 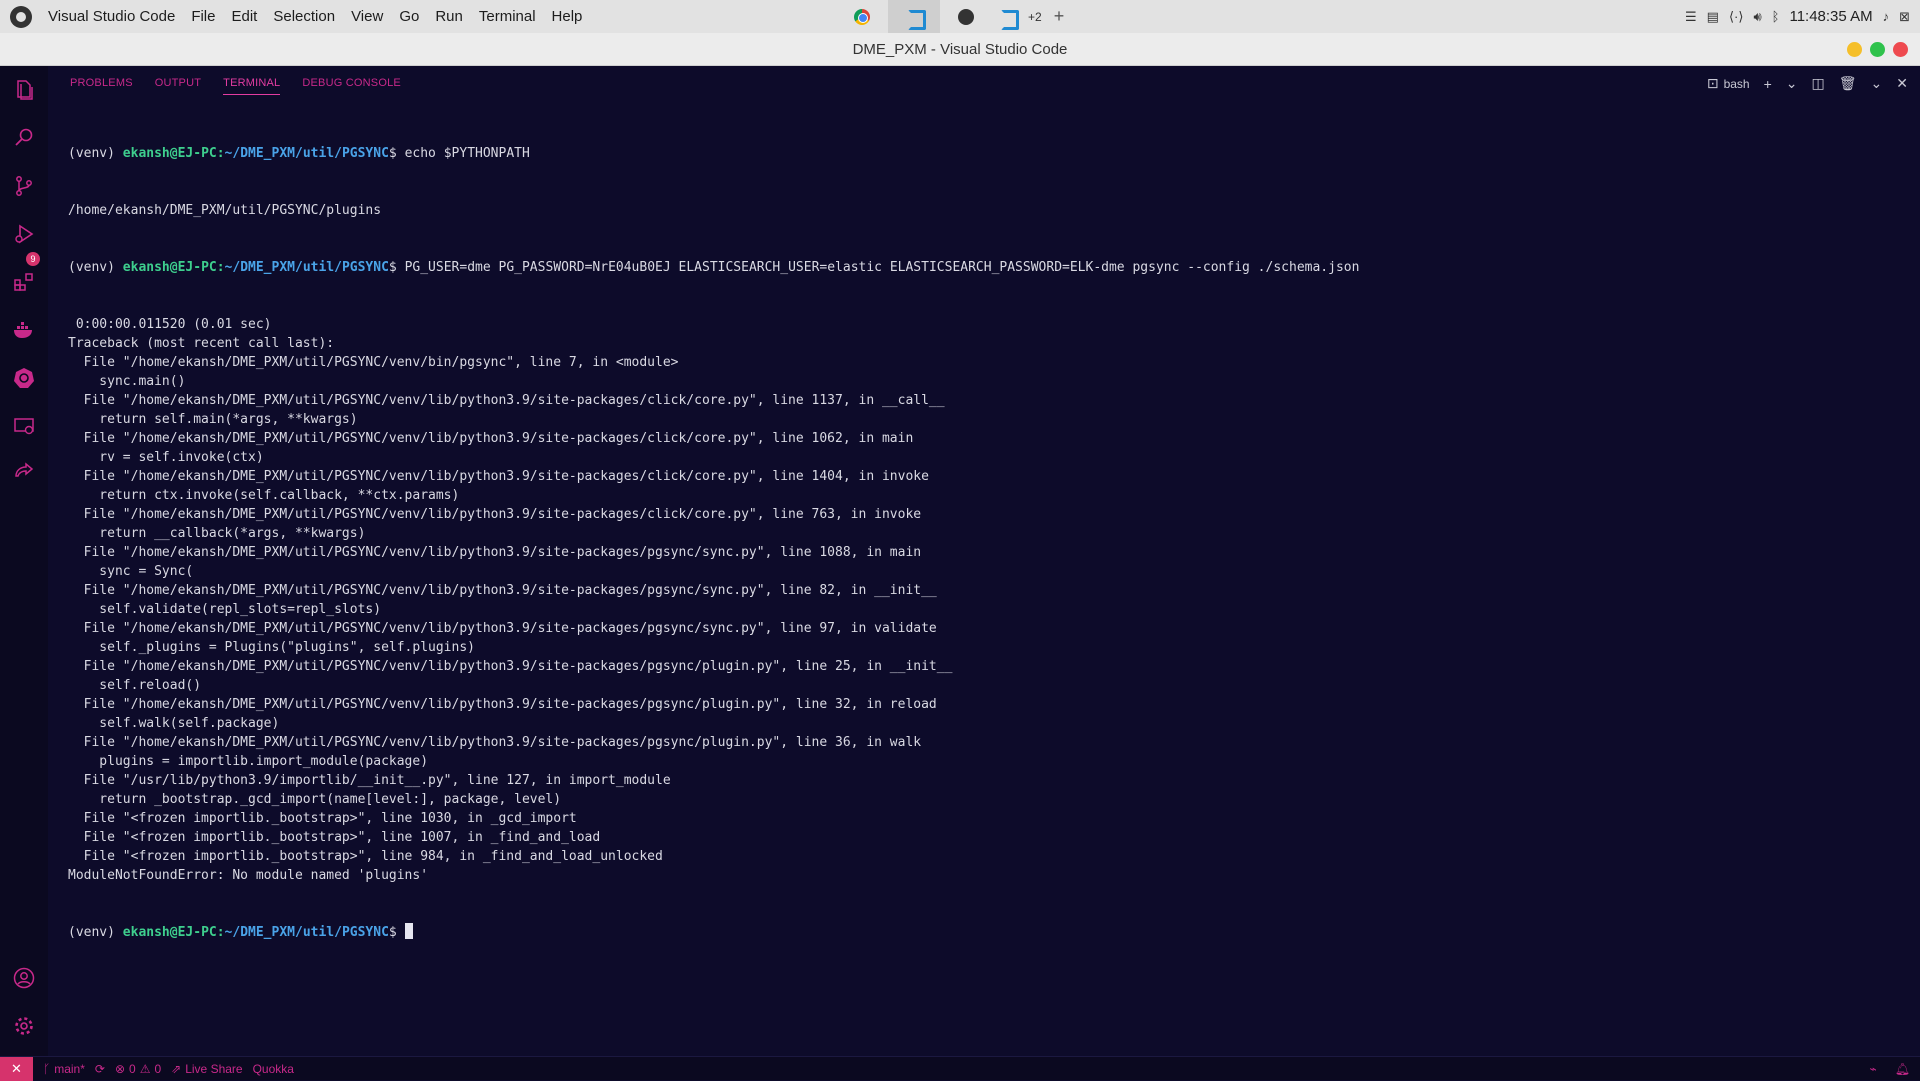 What do you see at coordinates (1776, 16) in the screenshot?
I see `bluetooth-icon: ᛒ` at bounding box center [1776, 16].